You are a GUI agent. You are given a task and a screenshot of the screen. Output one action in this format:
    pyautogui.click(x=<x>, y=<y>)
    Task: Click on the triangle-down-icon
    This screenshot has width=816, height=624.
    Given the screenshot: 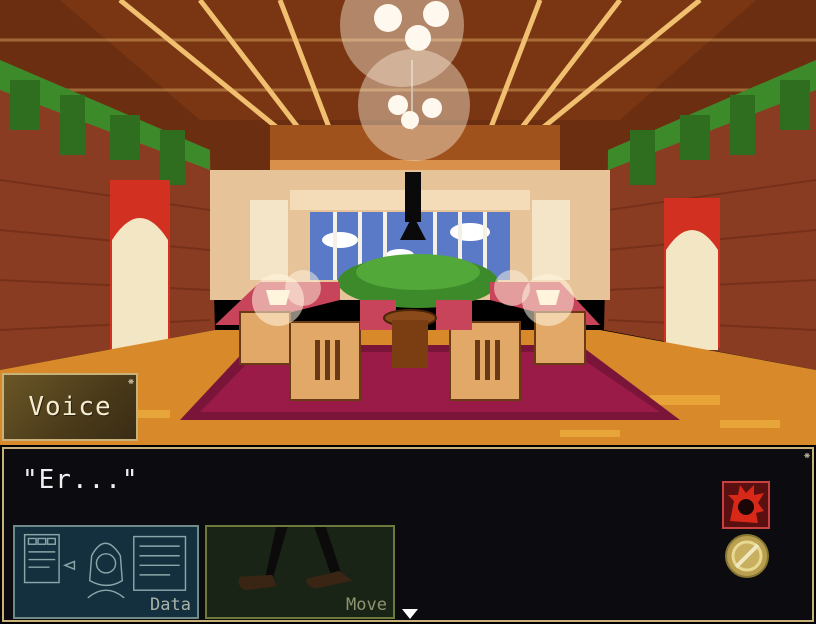 What is the action you would take?
    pyautogui.click(x=410, y=614)
    